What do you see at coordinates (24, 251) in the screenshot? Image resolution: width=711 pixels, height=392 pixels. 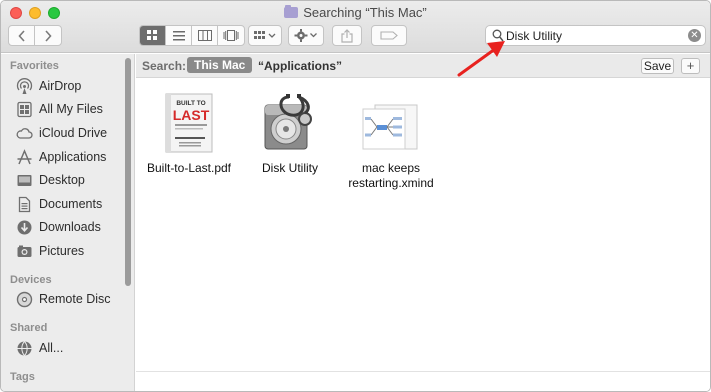 I see `pictures-icon` at bounding box center [24, 251].